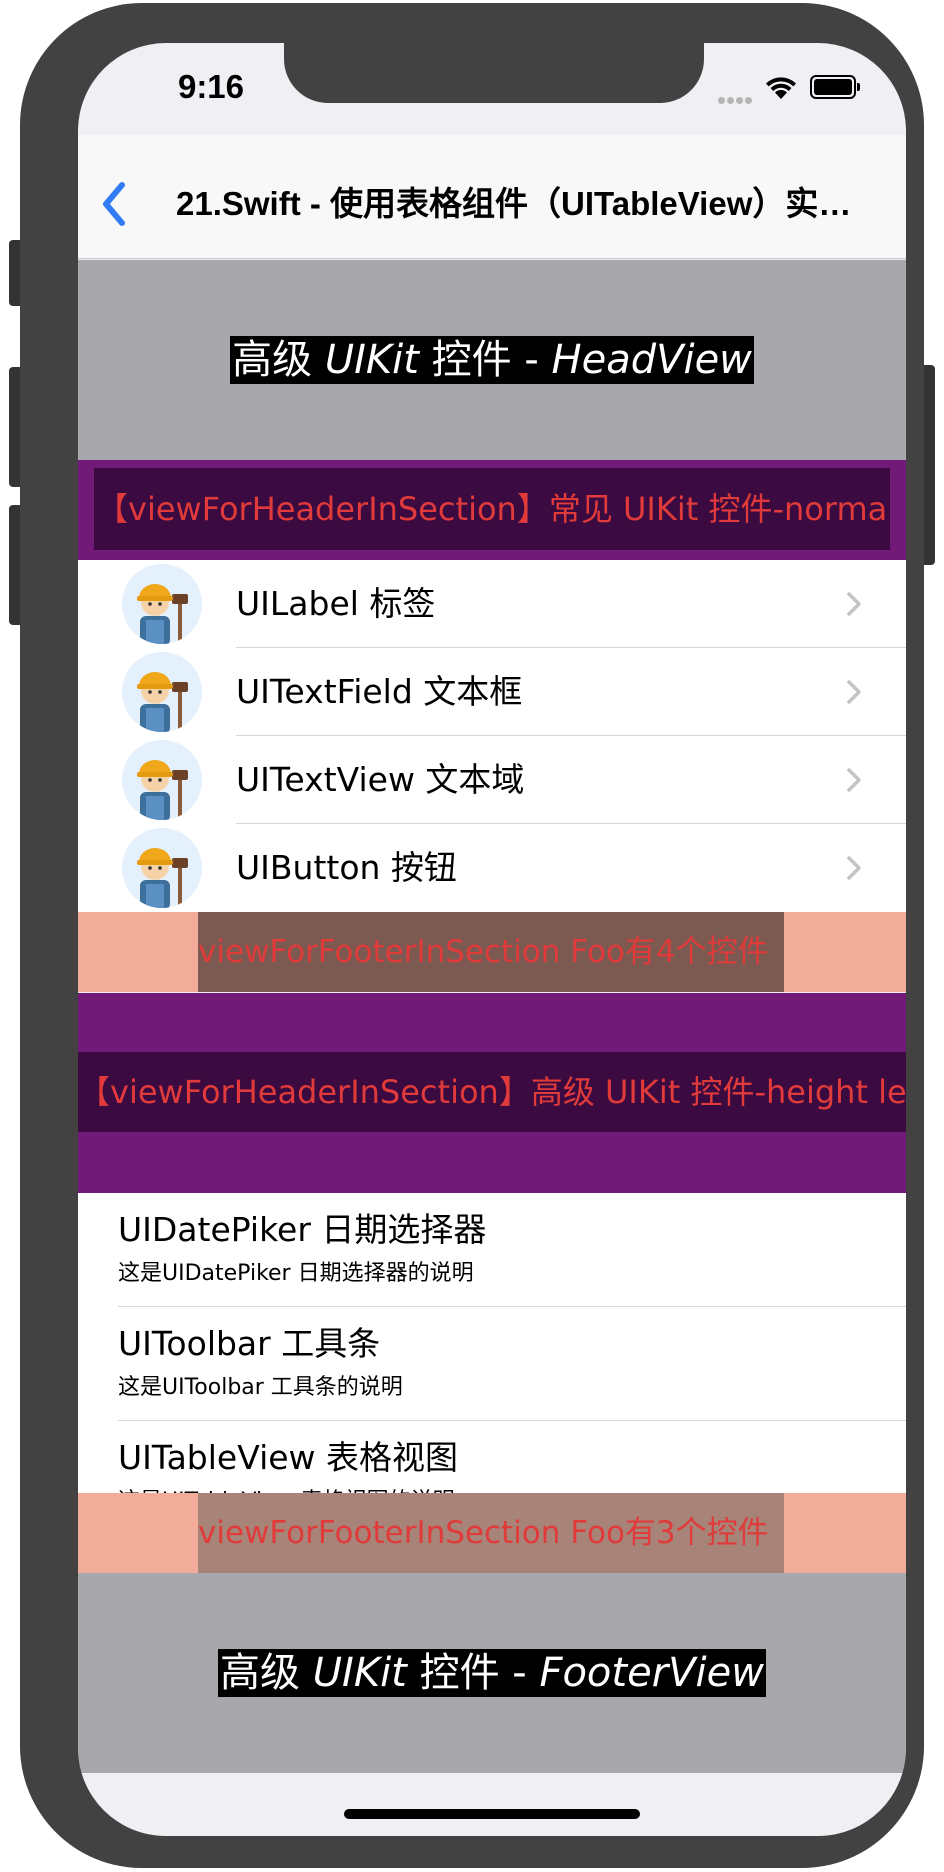 This screenshot has height=1872, width=944. I want to click on row-subtitle: 这是UIToolbar 工具条的说明, so click(260, 1387).